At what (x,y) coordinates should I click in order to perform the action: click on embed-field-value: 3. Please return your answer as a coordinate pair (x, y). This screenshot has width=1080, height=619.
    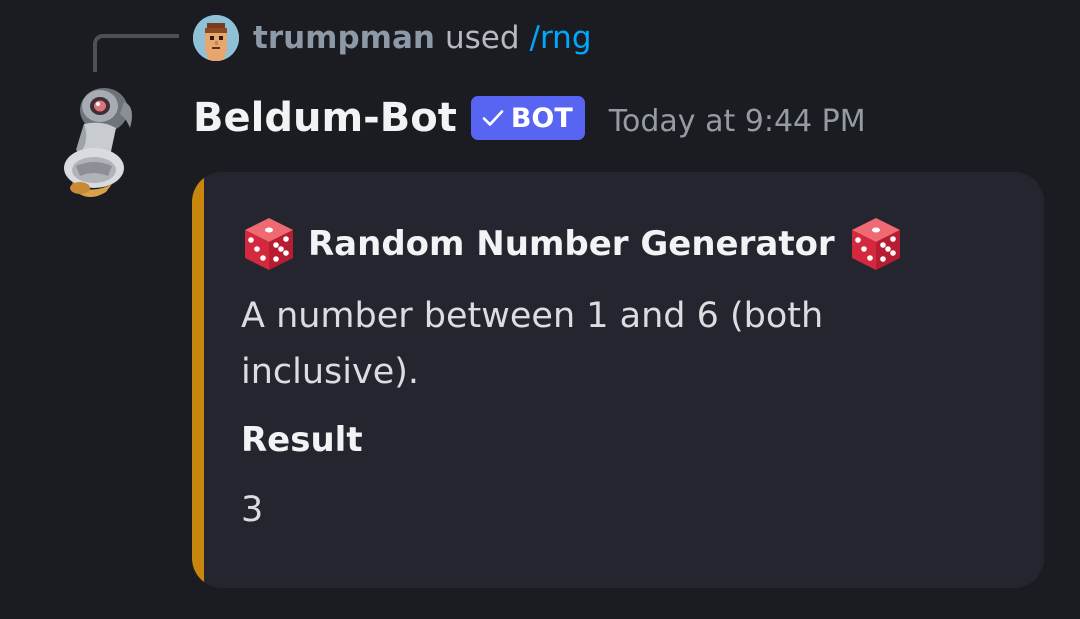
    Looking at the image, I should click on (252, 510).